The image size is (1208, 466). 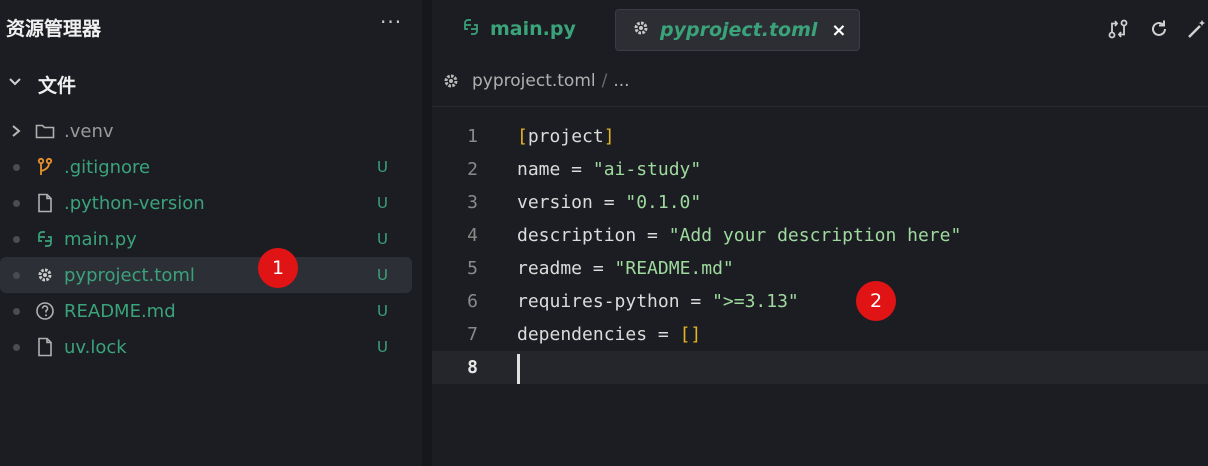 I want to click on line-number: 6, so click(x=472, y=301).